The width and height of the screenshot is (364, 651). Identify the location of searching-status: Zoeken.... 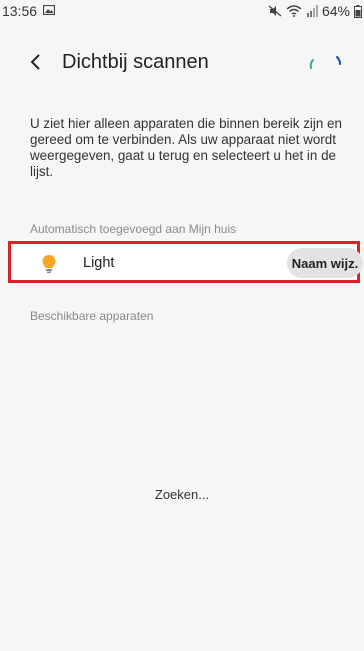
(182, 494).